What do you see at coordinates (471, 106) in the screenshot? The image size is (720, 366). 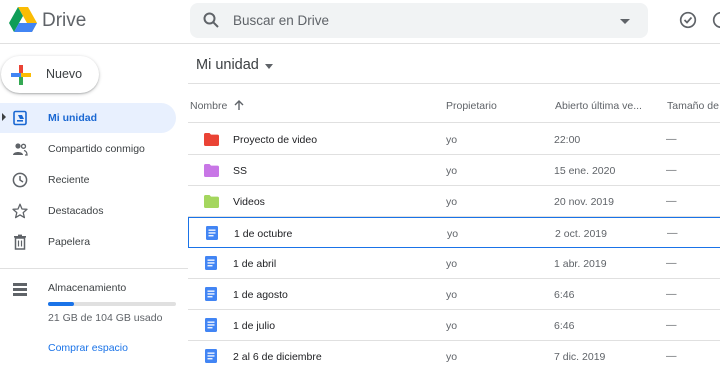 I see `column-header-owner: Propietario` at bounding box center [471, 106].